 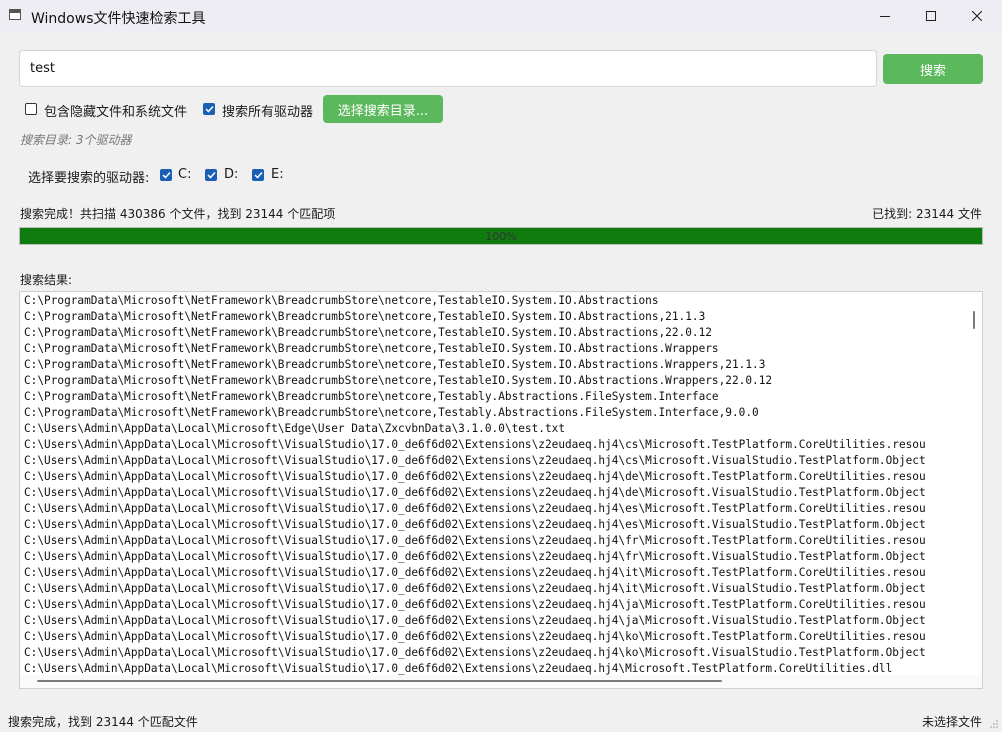 I want to click on progress-bar: 100%, so click(x=501, y=236).